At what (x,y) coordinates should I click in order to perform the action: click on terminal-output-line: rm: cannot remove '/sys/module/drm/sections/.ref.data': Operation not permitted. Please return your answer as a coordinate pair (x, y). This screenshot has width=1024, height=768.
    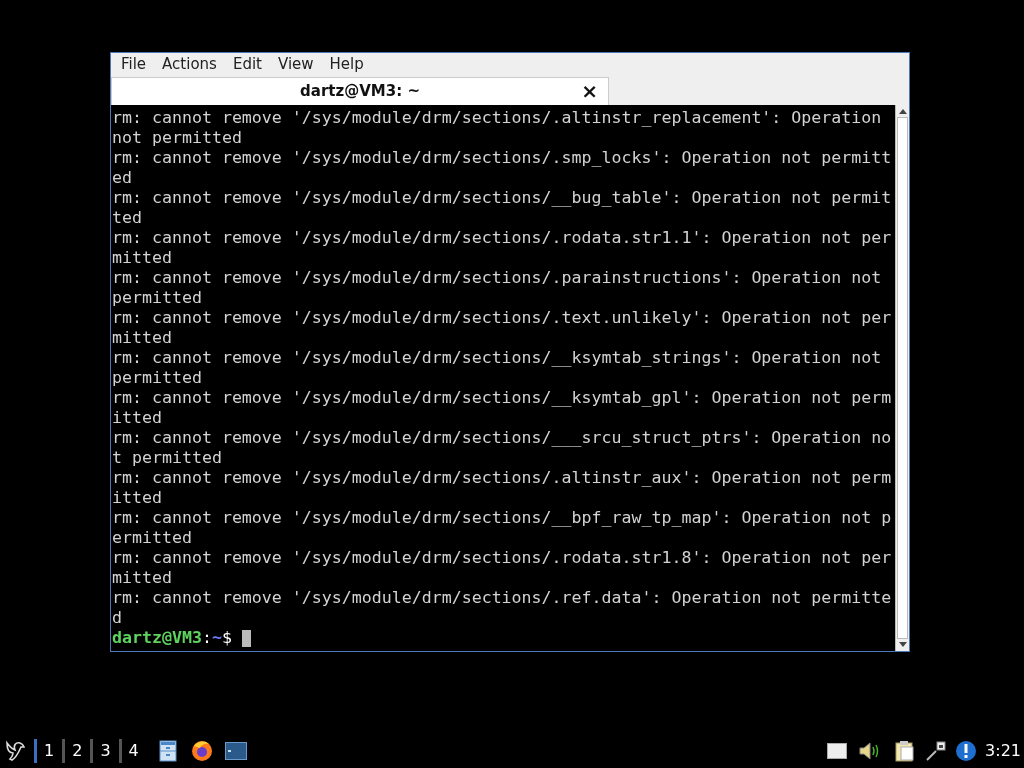
    Looking at the image, I should click on (502, 608).